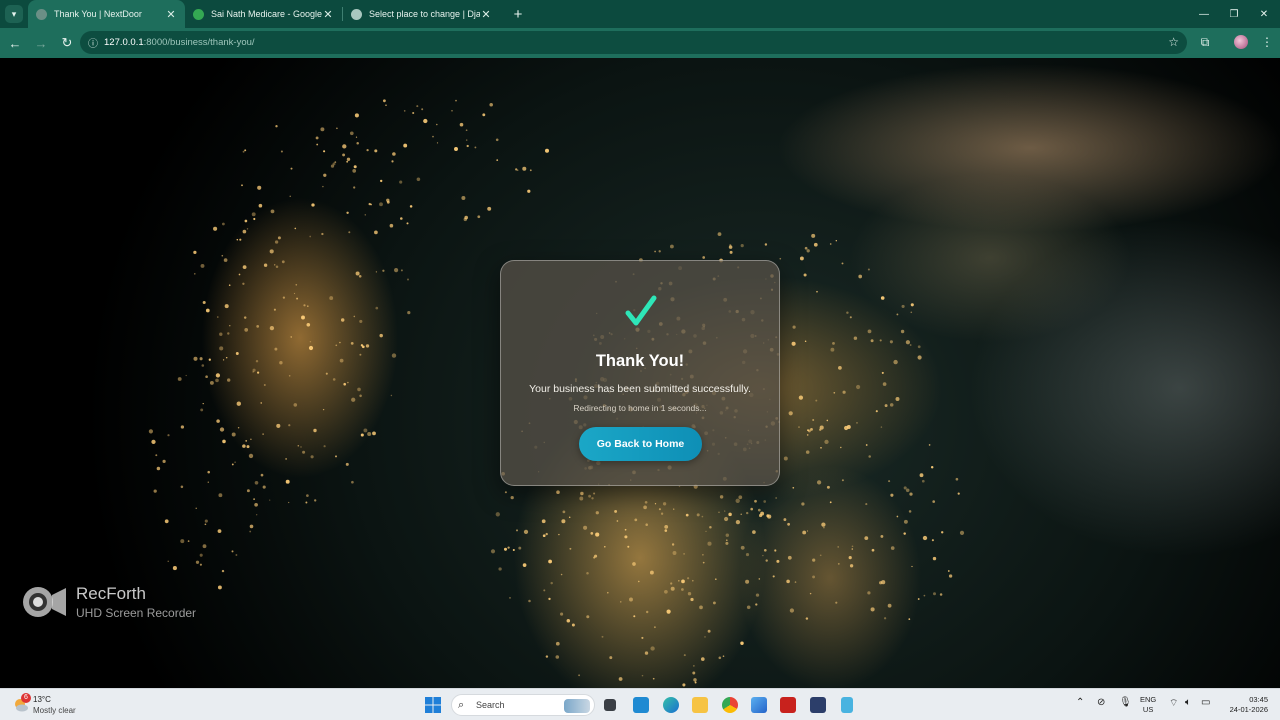 The width and height of the screenshot is (1280, 720). I want to click on battery-icon: ▭, so click(1205, 702).